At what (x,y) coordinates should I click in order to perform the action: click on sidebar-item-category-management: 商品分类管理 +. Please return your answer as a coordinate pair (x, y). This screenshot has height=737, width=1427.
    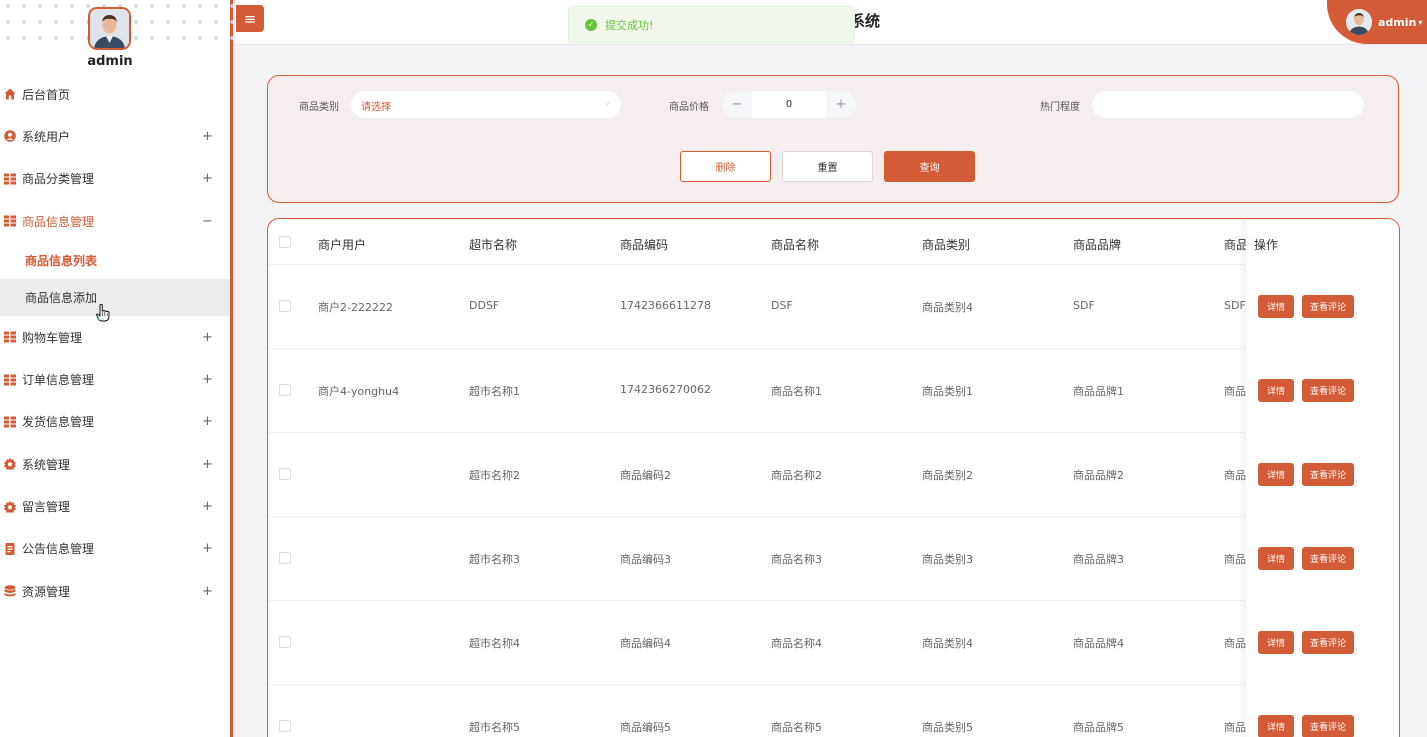
    Looking at the image, I should click on (115, 179).